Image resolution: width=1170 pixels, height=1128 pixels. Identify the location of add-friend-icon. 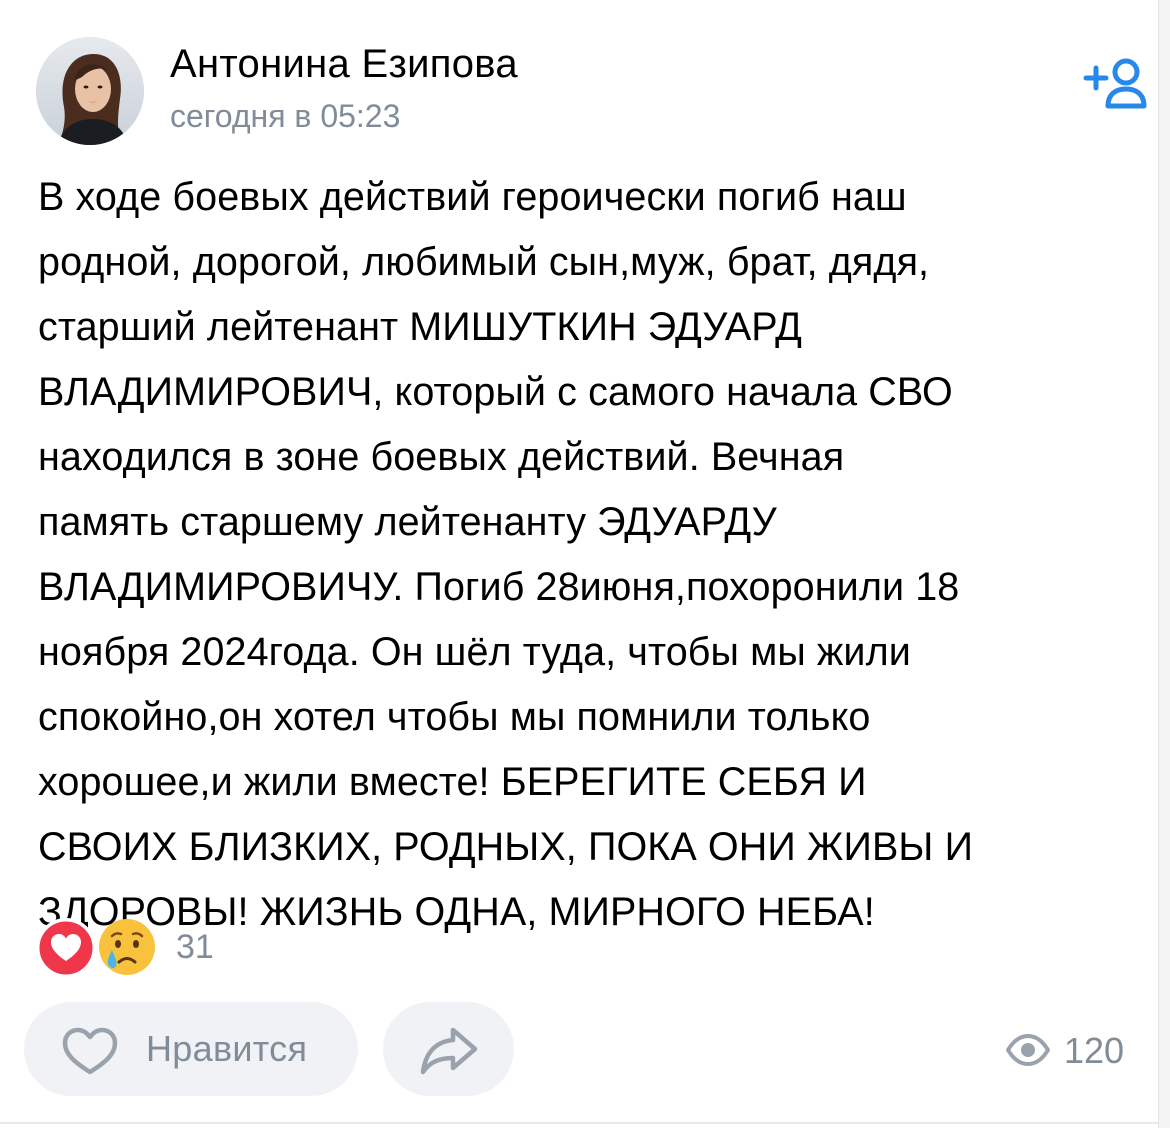
(1116, 84).